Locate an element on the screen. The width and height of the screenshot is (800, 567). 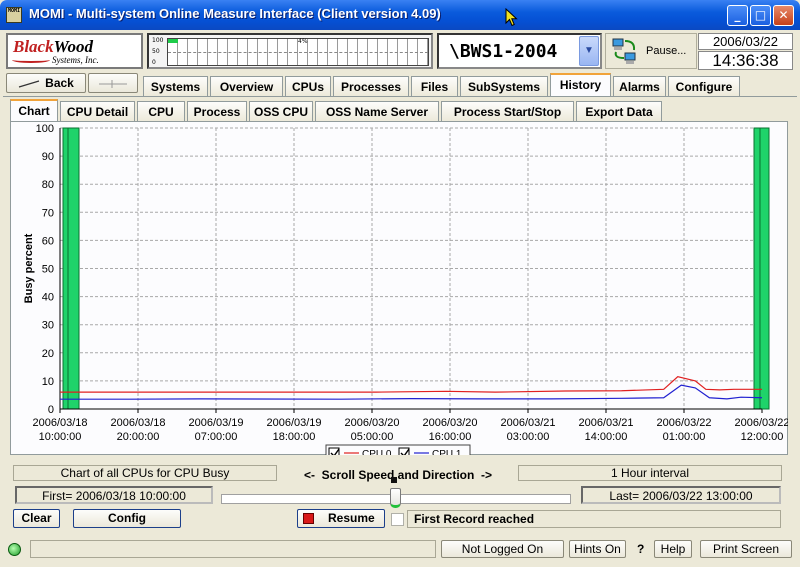
forward-arrow-icon is located at coordinates (113, 83).